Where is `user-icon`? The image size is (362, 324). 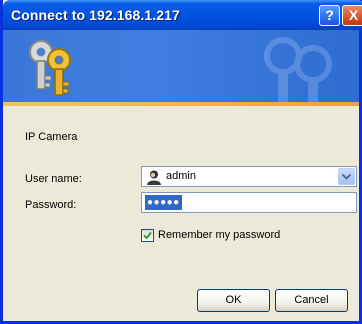
user-icon is located at coordinates (154, 177).